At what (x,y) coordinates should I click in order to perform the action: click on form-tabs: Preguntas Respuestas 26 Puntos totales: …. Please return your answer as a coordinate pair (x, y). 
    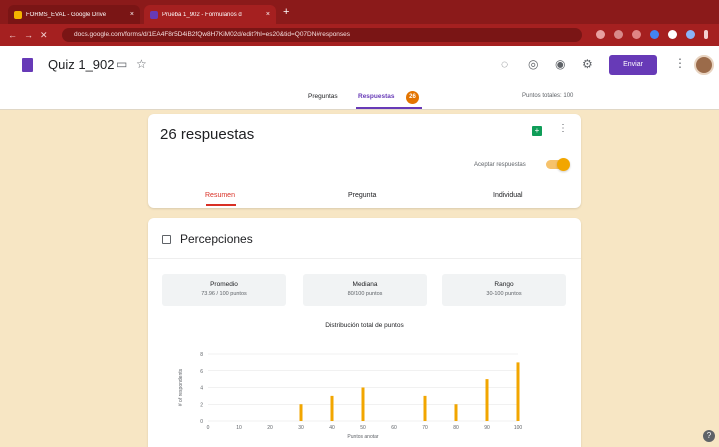
    Looking at the image, I should click on (359, 99).